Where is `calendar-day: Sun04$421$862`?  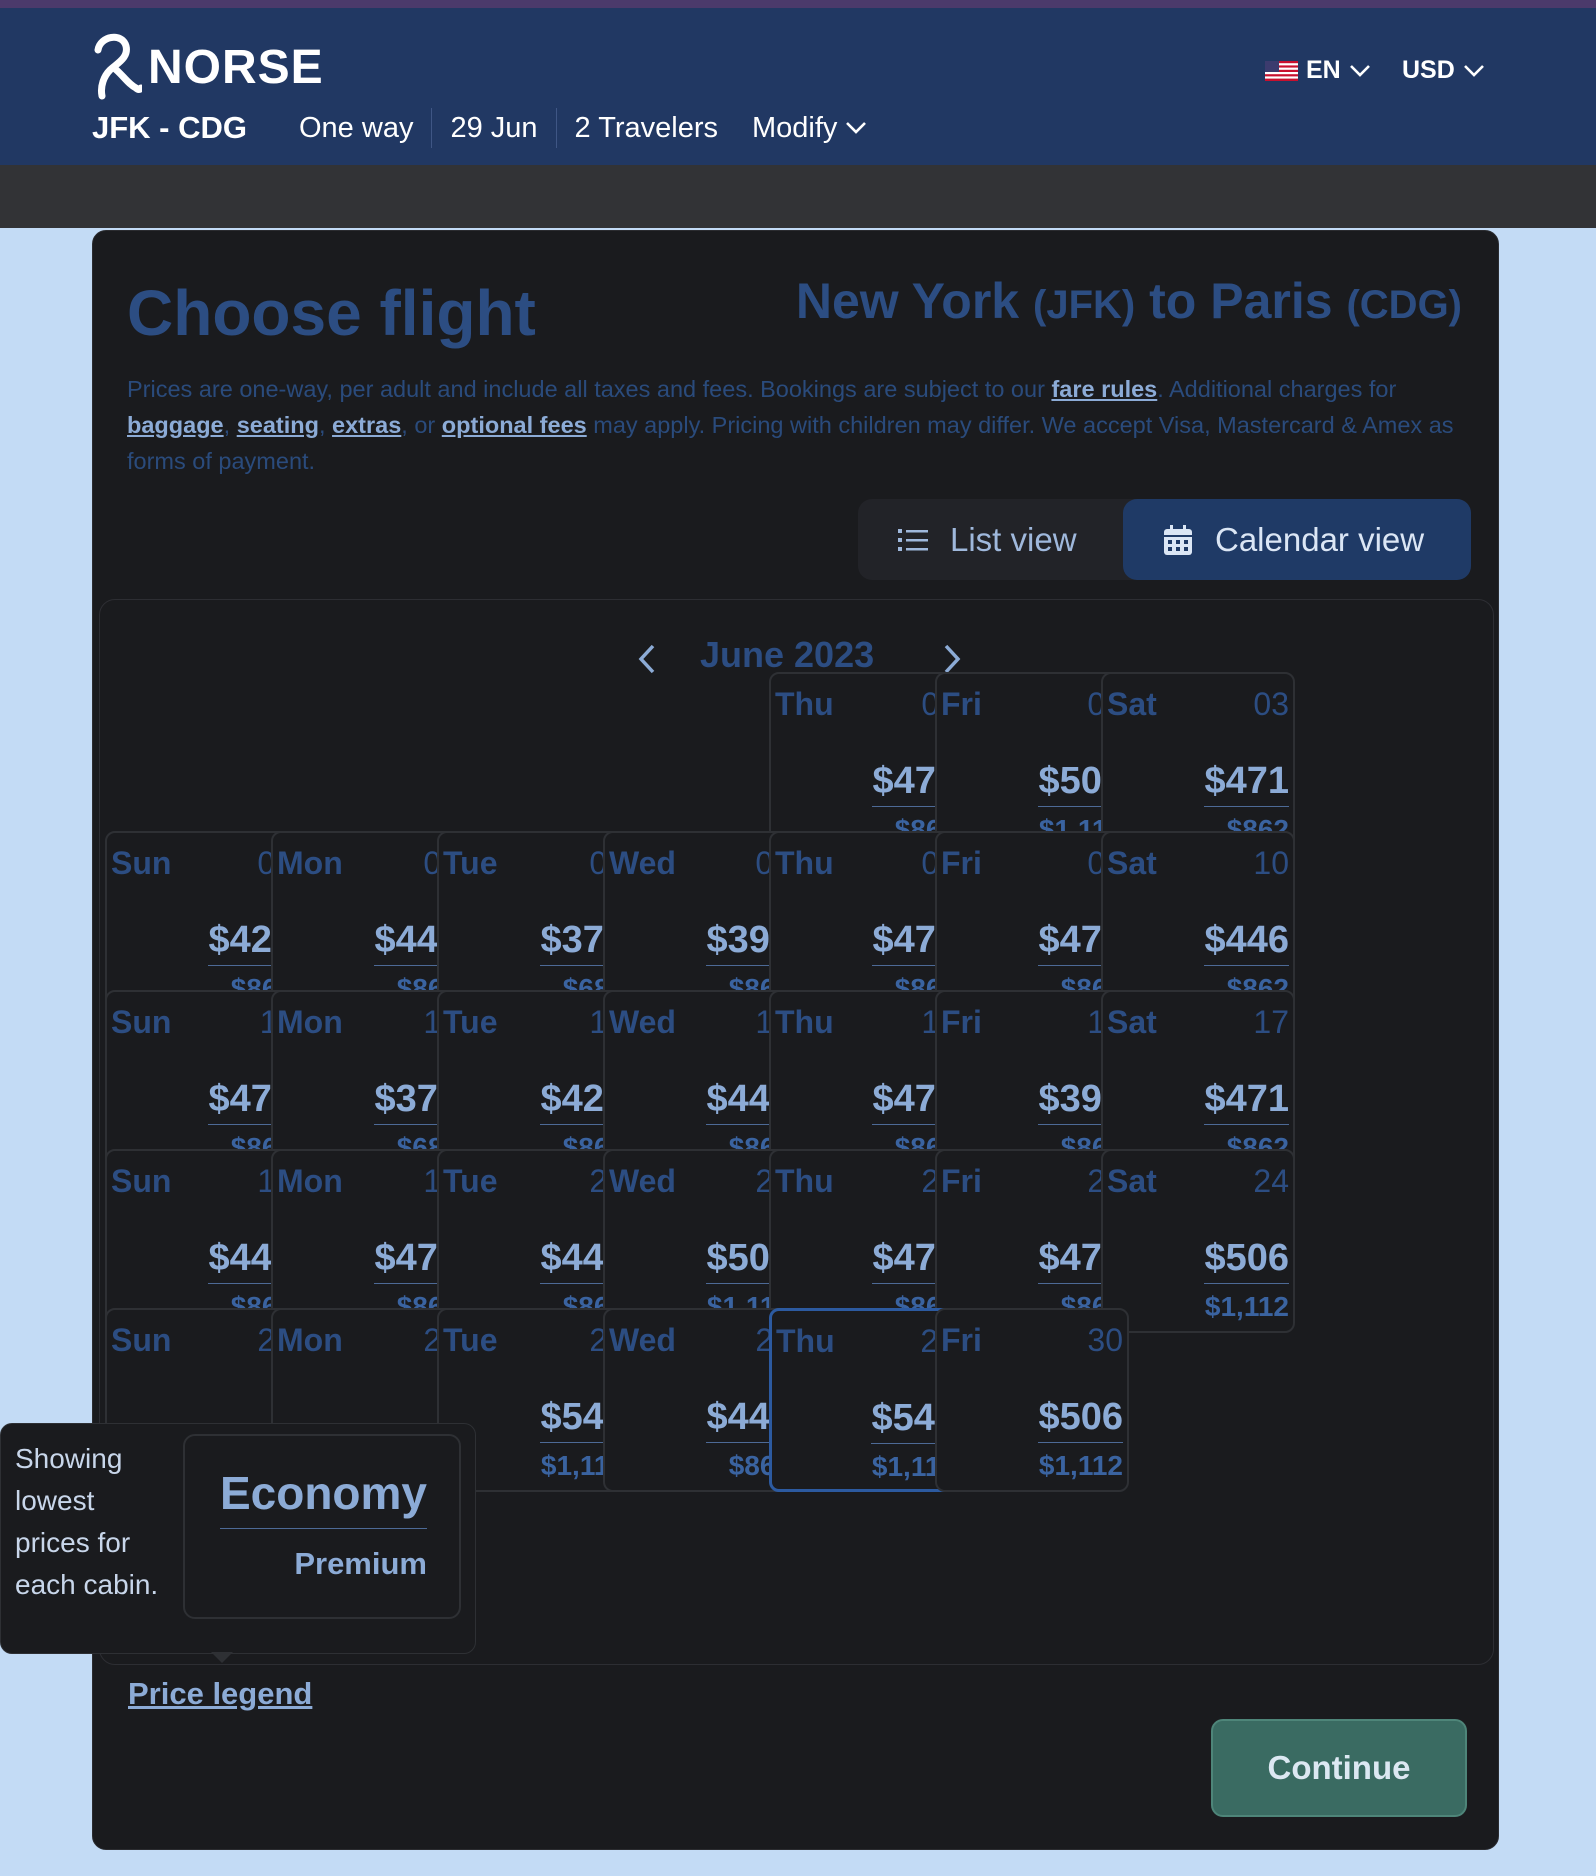 calendar-day: Sun04$421$862 is located at coordinates (202, 923).